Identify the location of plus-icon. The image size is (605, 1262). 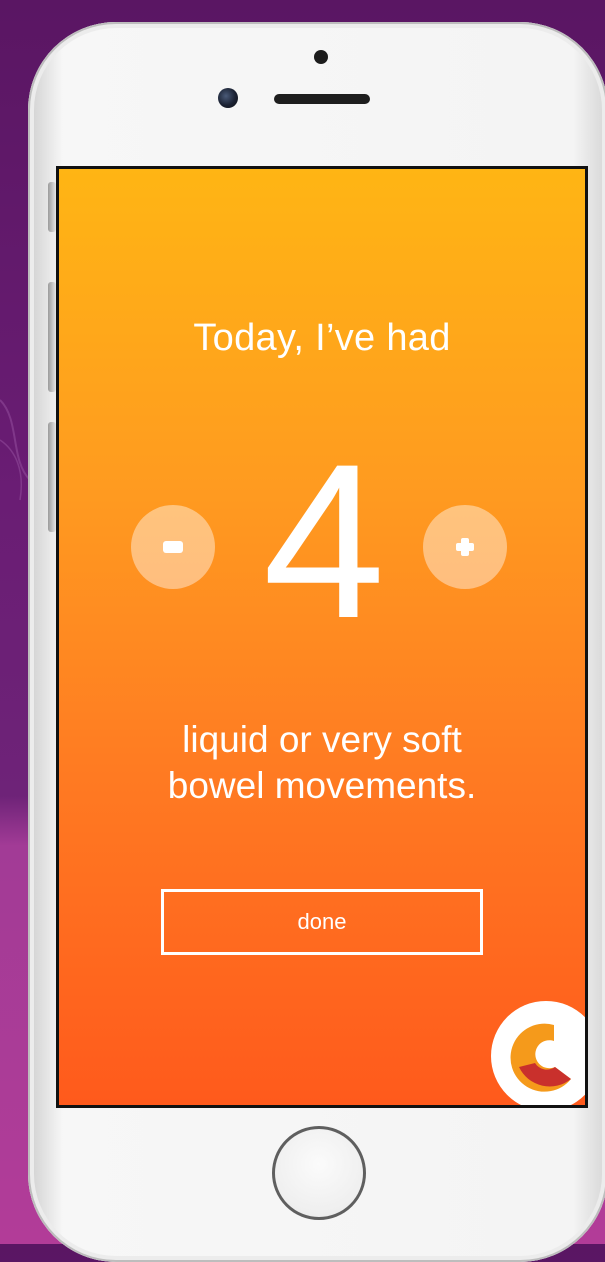
(465, 547).